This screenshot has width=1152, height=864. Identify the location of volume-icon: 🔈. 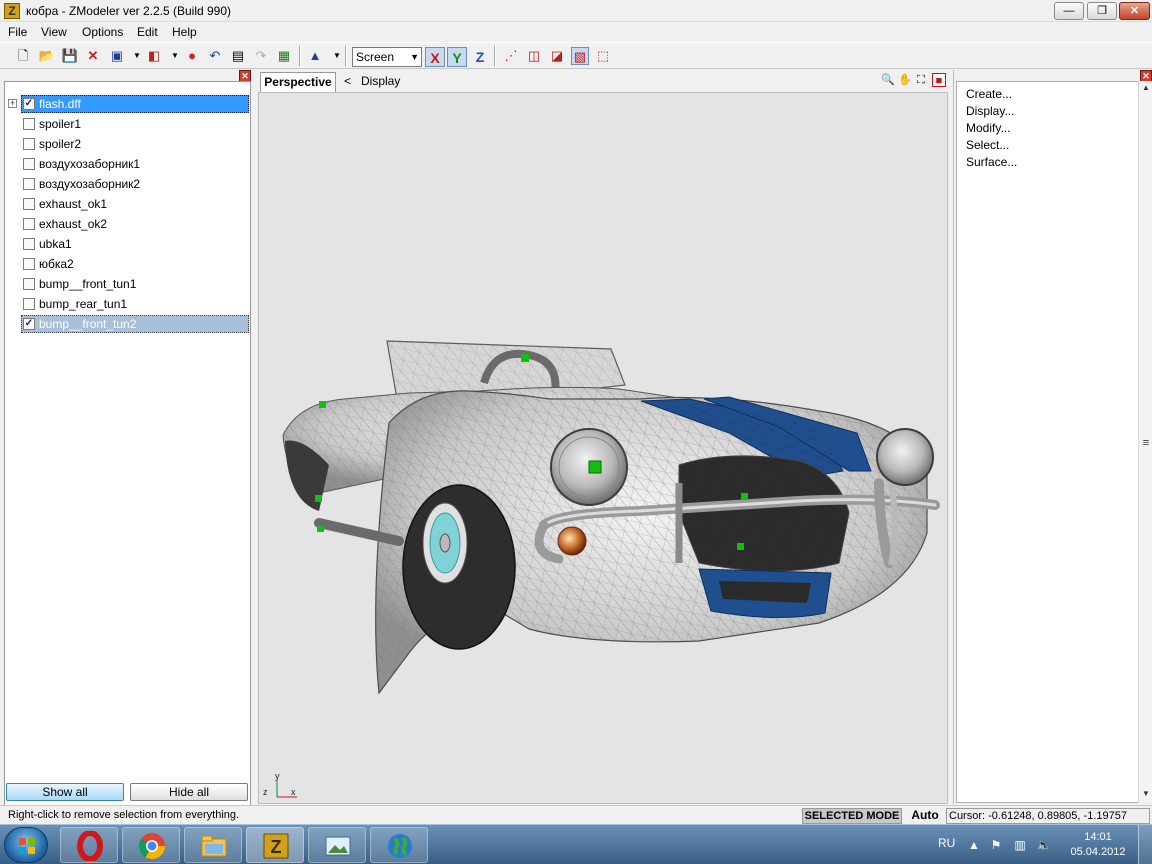
(1044, 845).